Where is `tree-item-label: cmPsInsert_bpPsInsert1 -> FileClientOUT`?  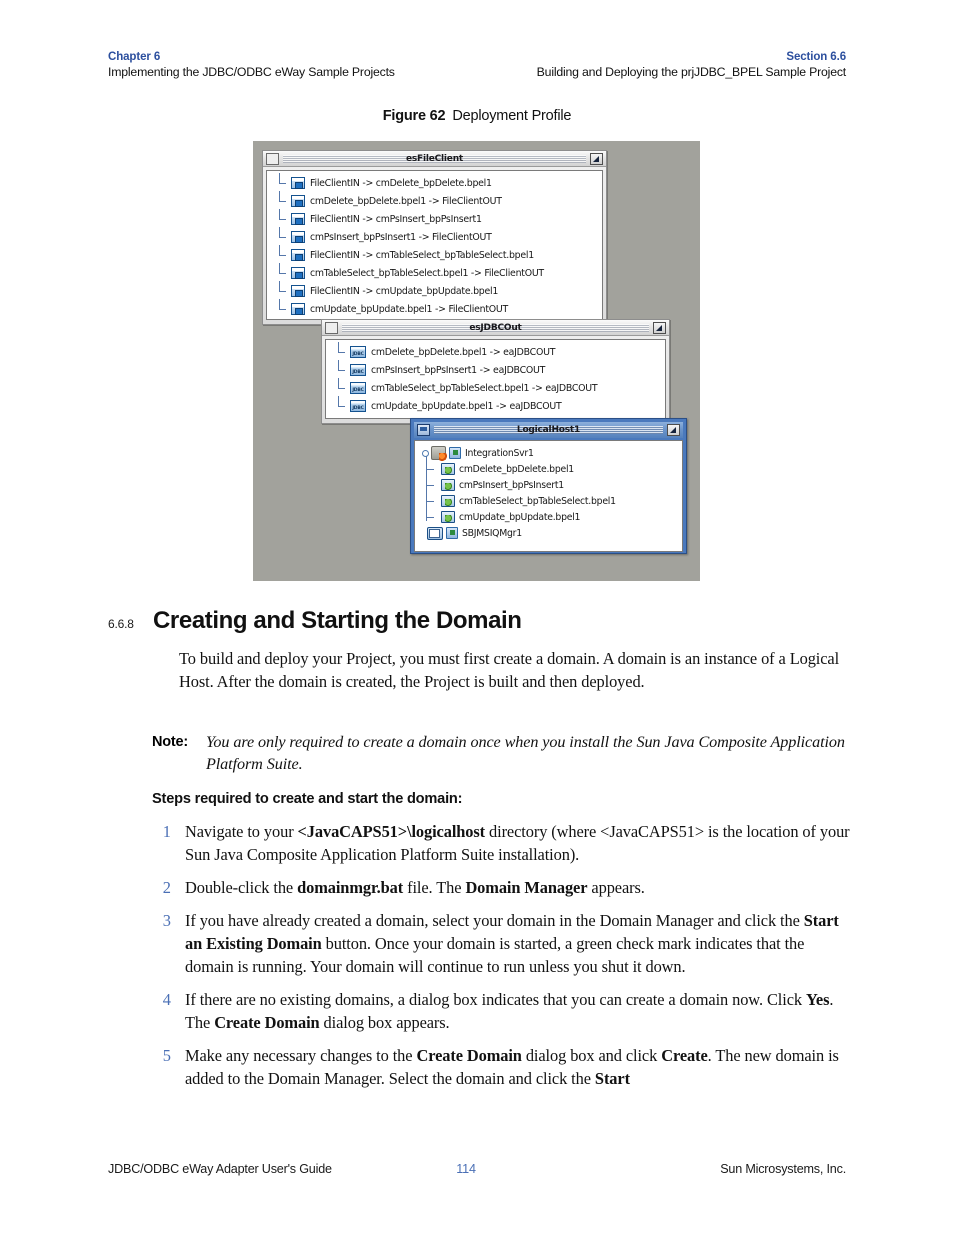 tree-item-label: cmPsInsert_bpPsInsert1 -> FileClientOUT is located at coordinates (401, 237).